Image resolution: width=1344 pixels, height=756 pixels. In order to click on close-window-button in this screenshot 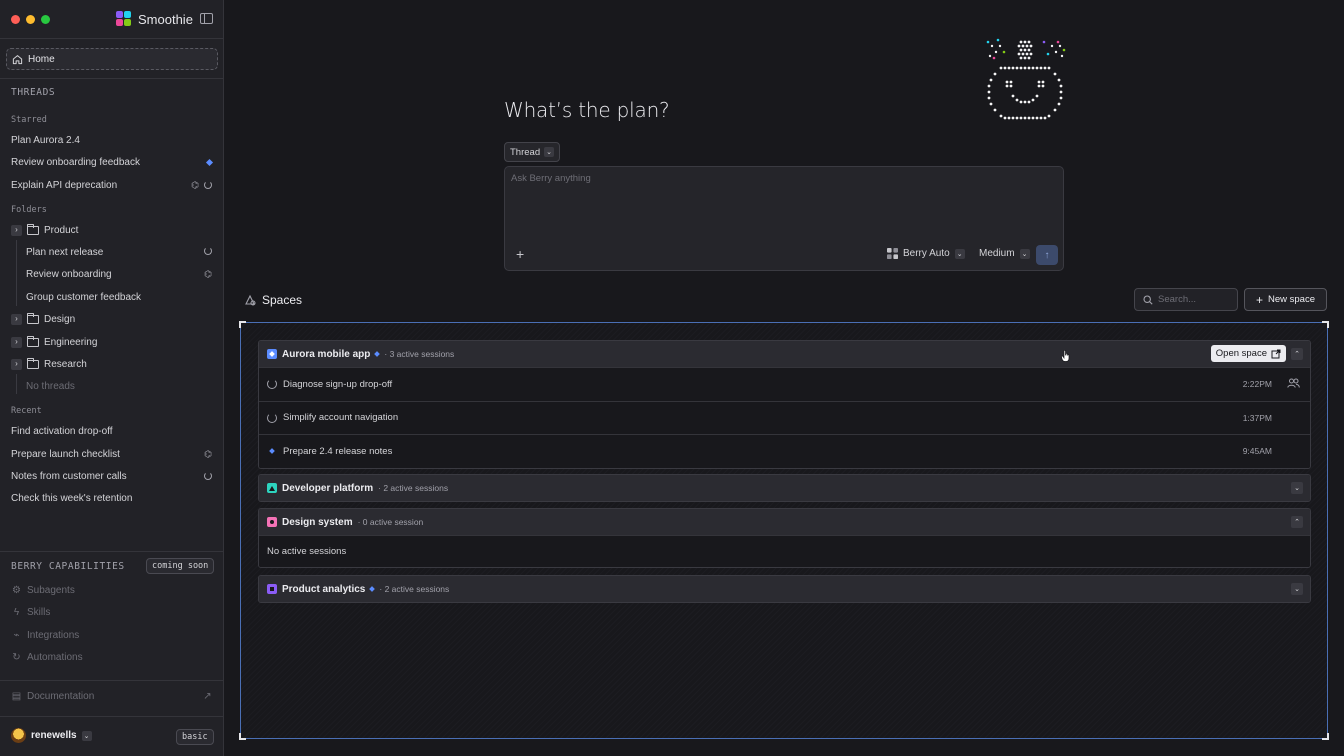, I will do `click(15, 19)`.